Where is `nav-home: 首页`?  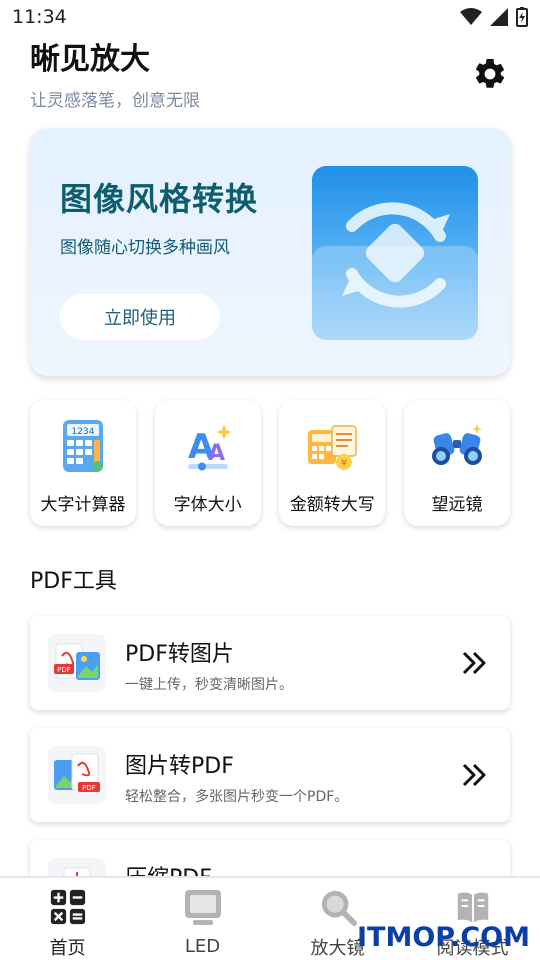
nav-home: 首页 is located at coordinates (67, 919).